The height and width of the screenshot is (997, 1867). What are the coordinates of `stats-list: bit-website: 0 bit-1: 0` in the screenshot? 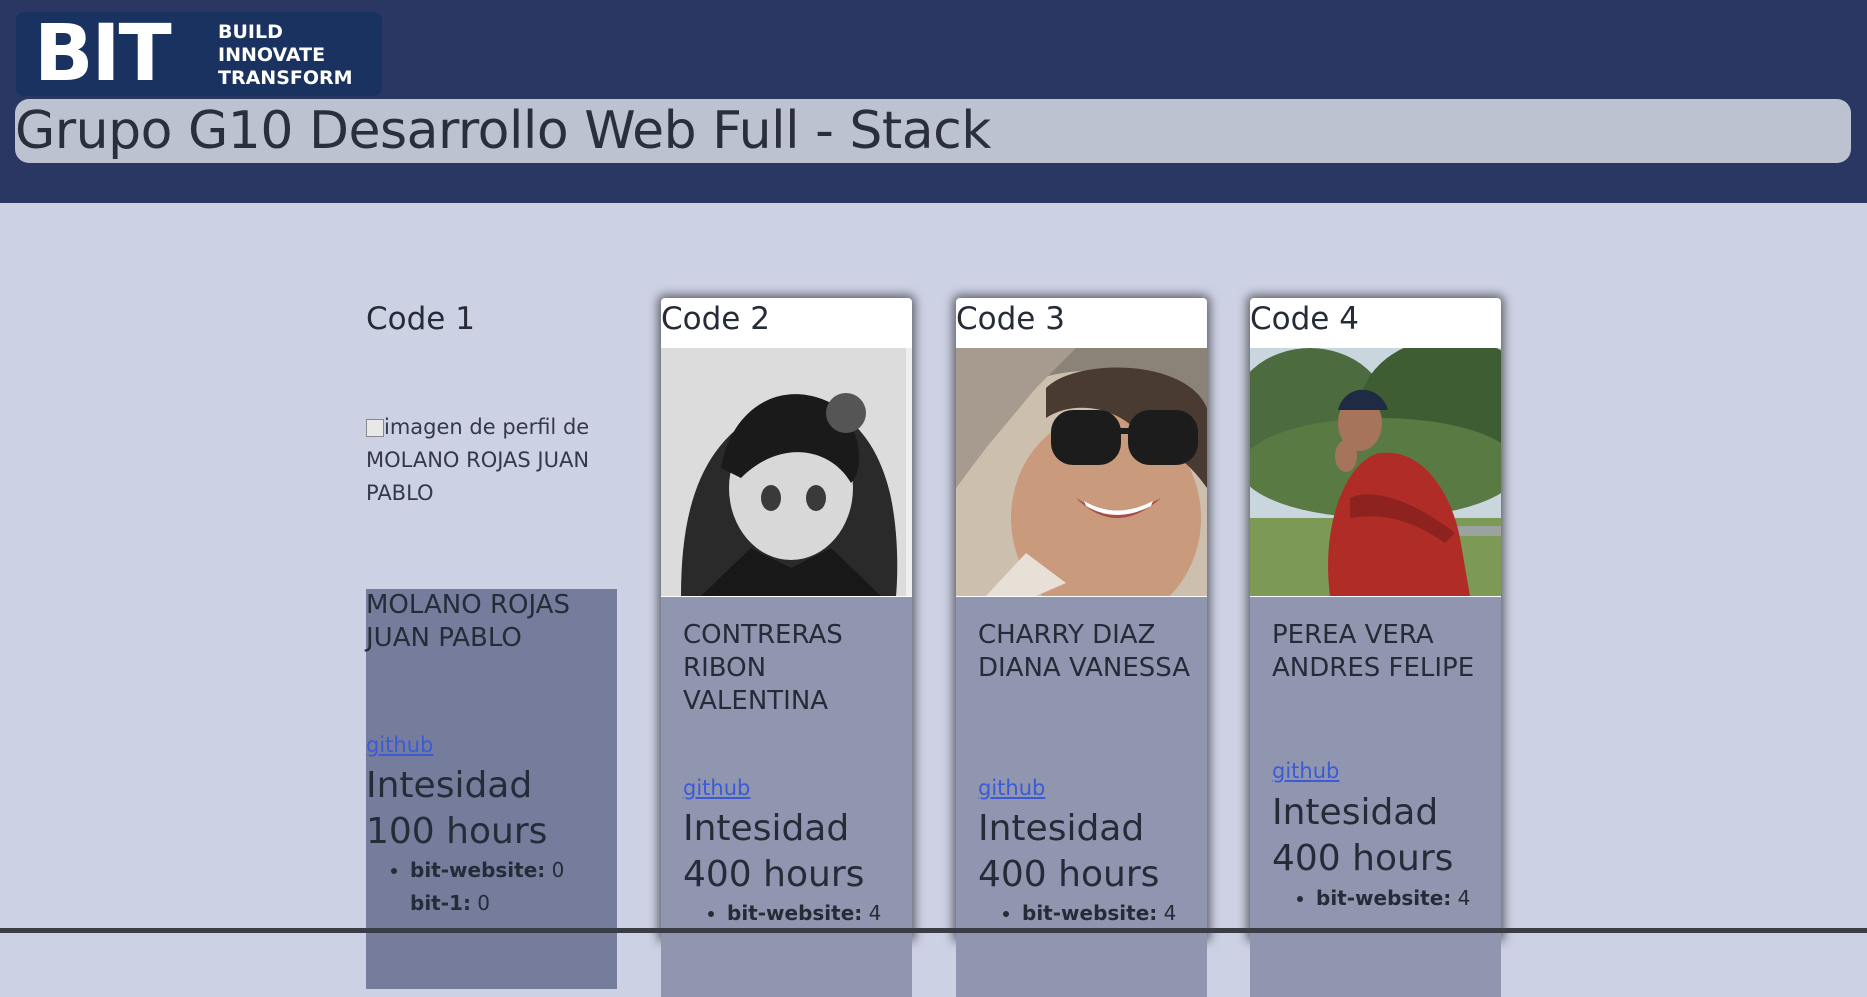 It's located at (465, 887).